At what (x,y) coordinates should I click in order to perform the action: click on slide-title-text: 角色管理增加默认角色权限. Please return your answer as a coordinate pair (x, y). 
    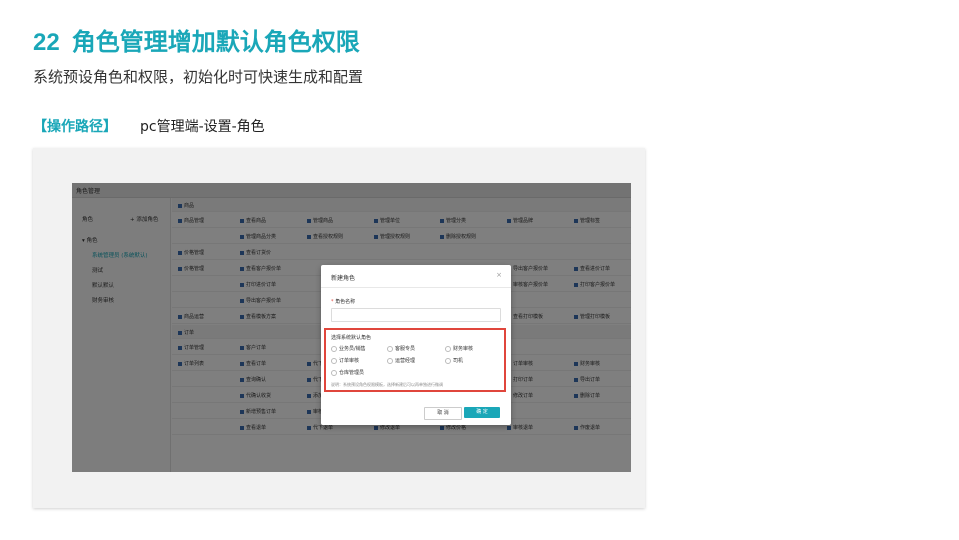
    Looking at the image, I should click on (215, 42).